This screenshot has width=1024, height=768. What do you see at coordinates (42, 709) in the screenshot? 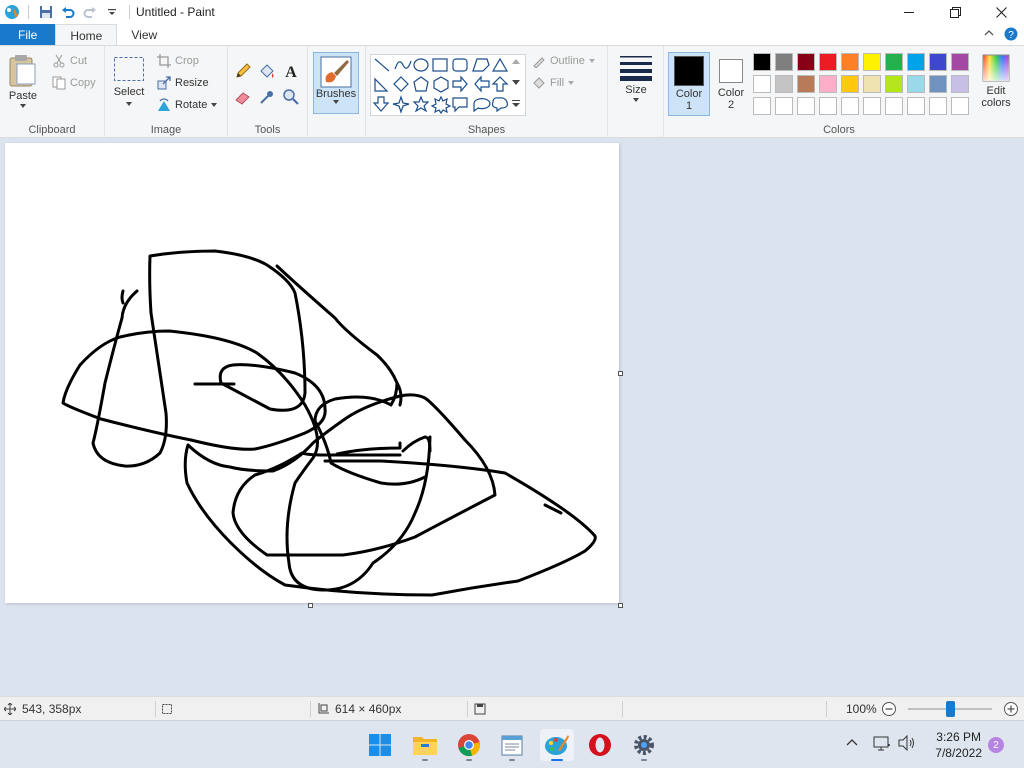
I see `cursor-position: 543, 358px` at bounding box center [42, 709].